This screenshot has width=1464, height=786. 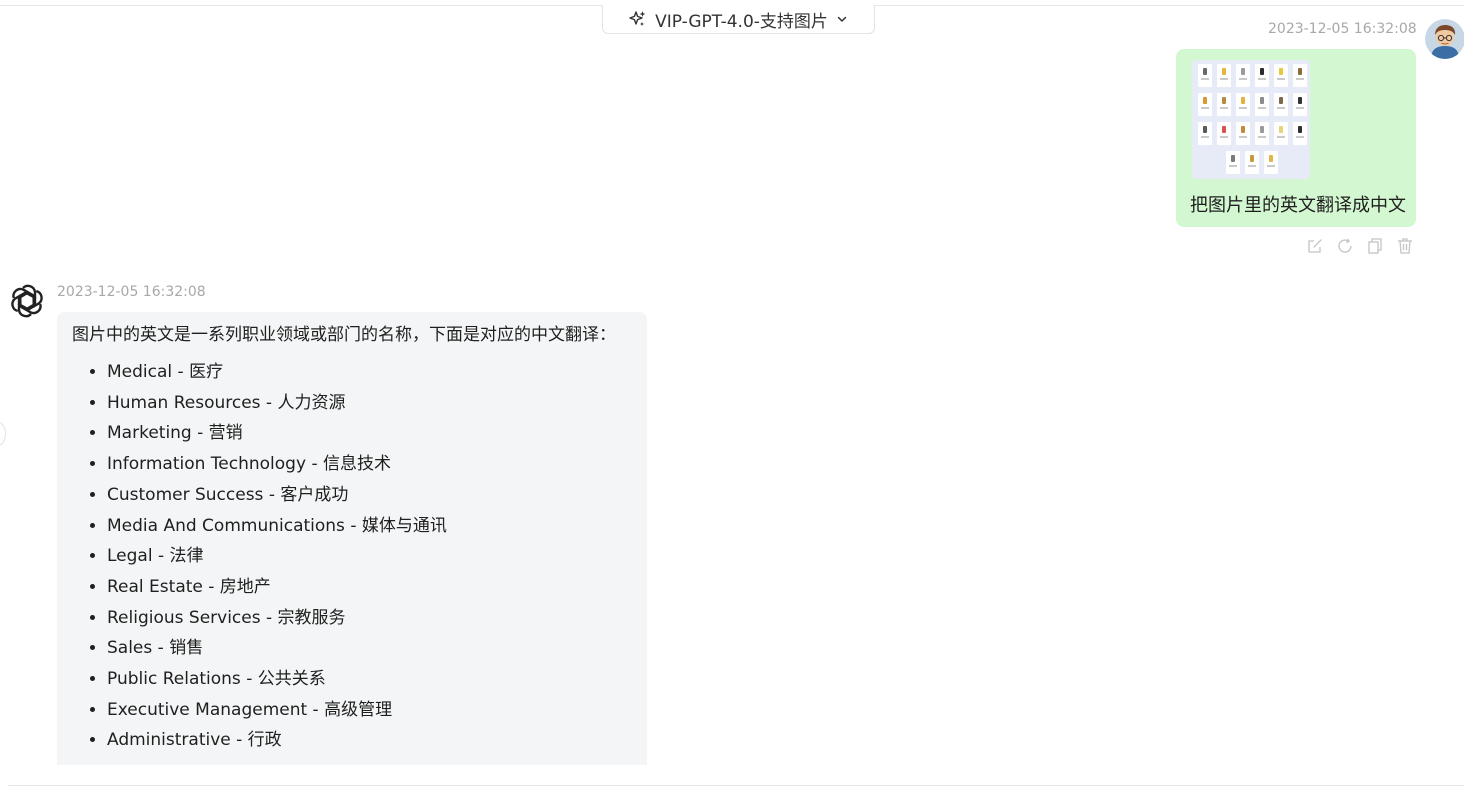 What do you see at coordinates (369, 433) in the screenshot?
I see `list-item: Marketing - 营销` at bounding box center [369, 433].